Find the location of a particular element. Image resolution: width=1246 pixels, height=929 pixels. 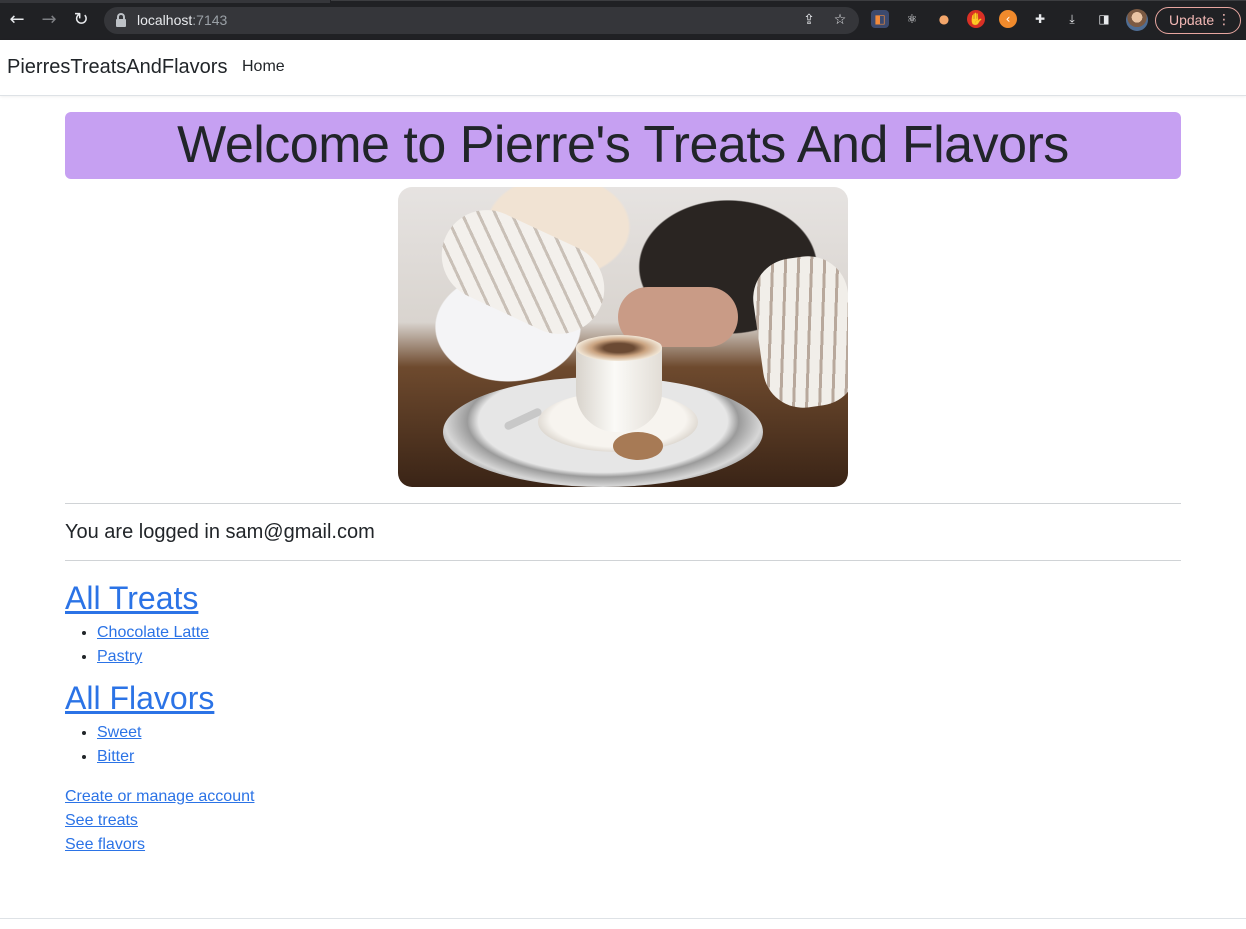

treats-list: Chocolate Latte Pastry is located at coordinates (639, 645).